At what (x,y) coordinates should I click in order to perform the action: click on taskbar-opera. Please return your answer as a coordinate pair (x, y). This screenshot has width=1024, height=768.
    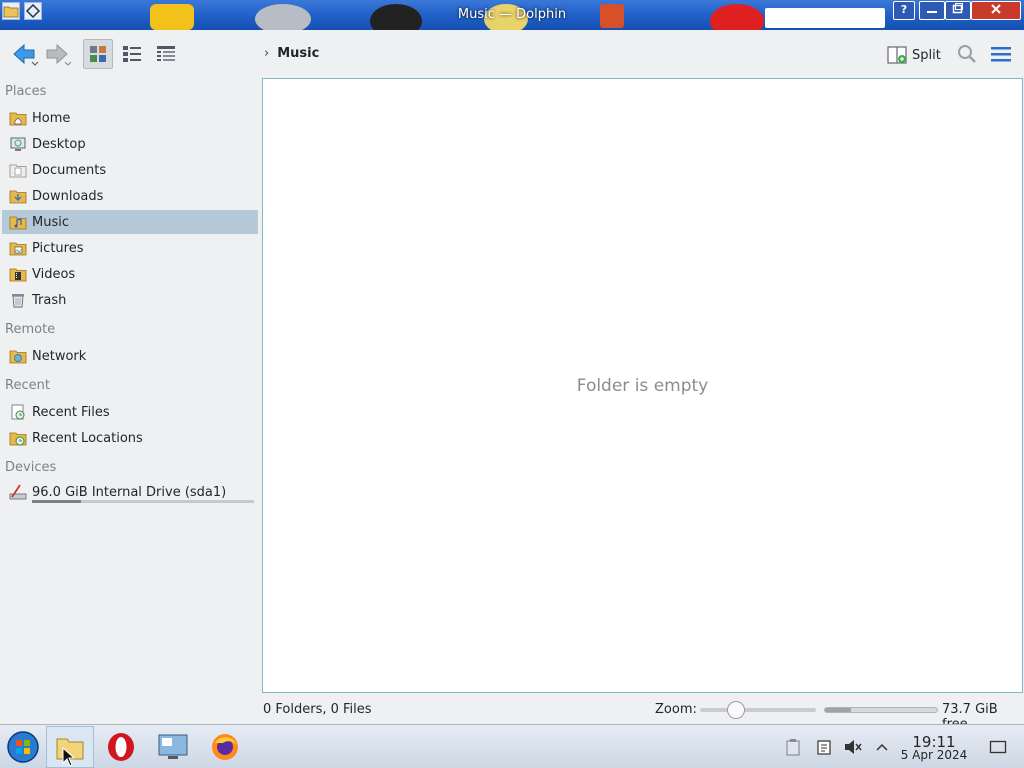
    Looking at the image, I should click on (121, 747).